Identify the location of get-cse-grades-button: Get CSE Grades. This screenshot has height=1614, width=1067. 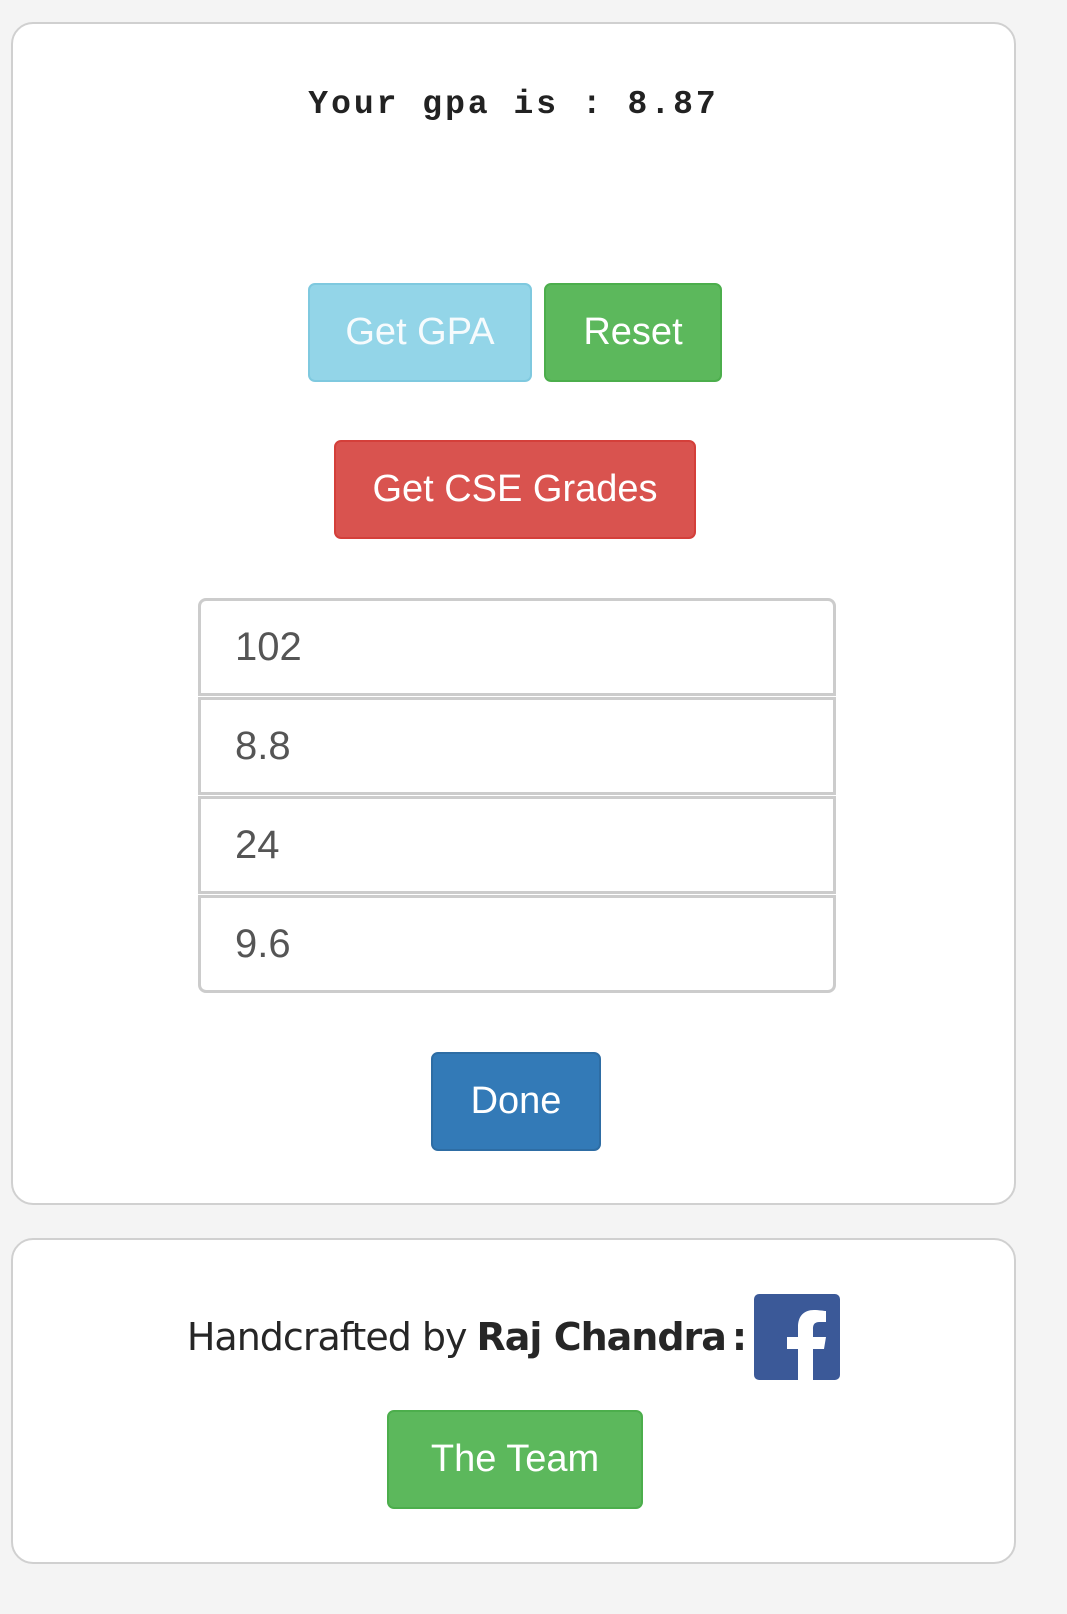
(515, 489).